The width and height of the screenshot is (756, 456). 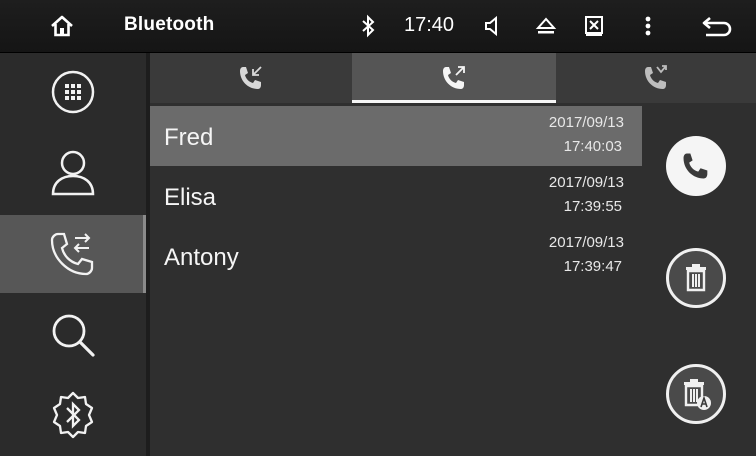 I want to click on call-log-icon, so click(x=71, y=254).